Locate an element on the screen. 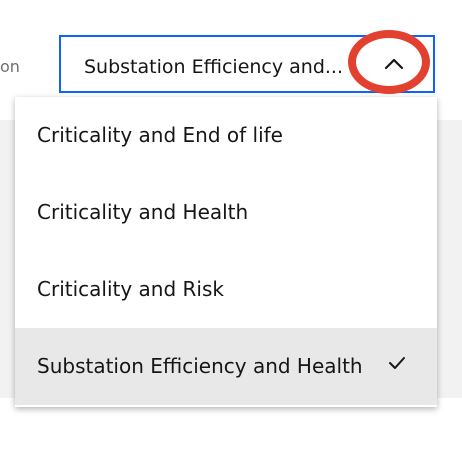  checkmark-icon is located at coordinates (397, 363).